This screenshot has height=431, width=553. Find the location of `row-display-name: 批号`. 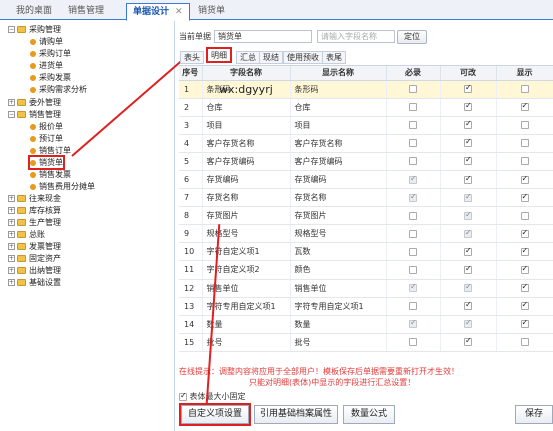

row-display-name: 批号 is located at coordinates (338, 342).